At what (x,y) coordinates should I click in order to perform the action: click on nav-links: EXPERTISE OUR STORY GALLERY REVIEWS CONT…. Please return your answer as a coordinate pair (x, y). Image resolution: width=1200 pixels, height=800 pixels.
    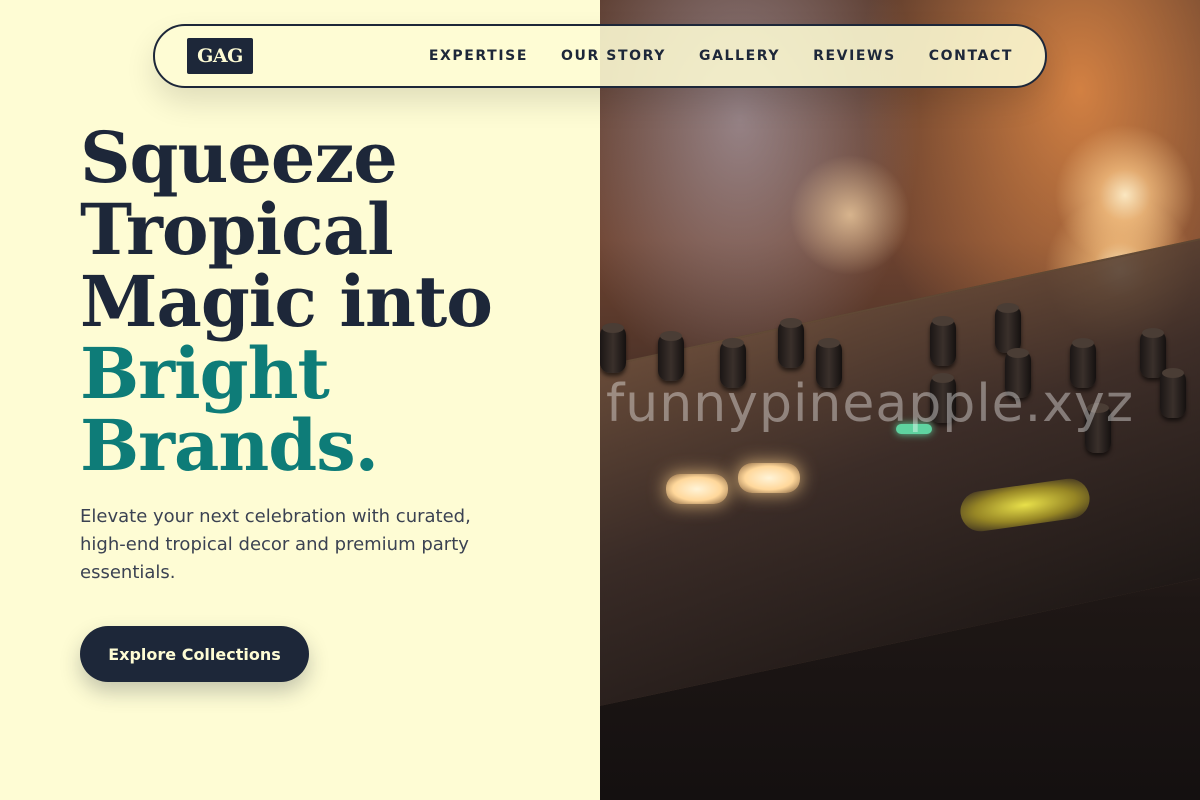
    Looking at the image, I should click on (721, 56).